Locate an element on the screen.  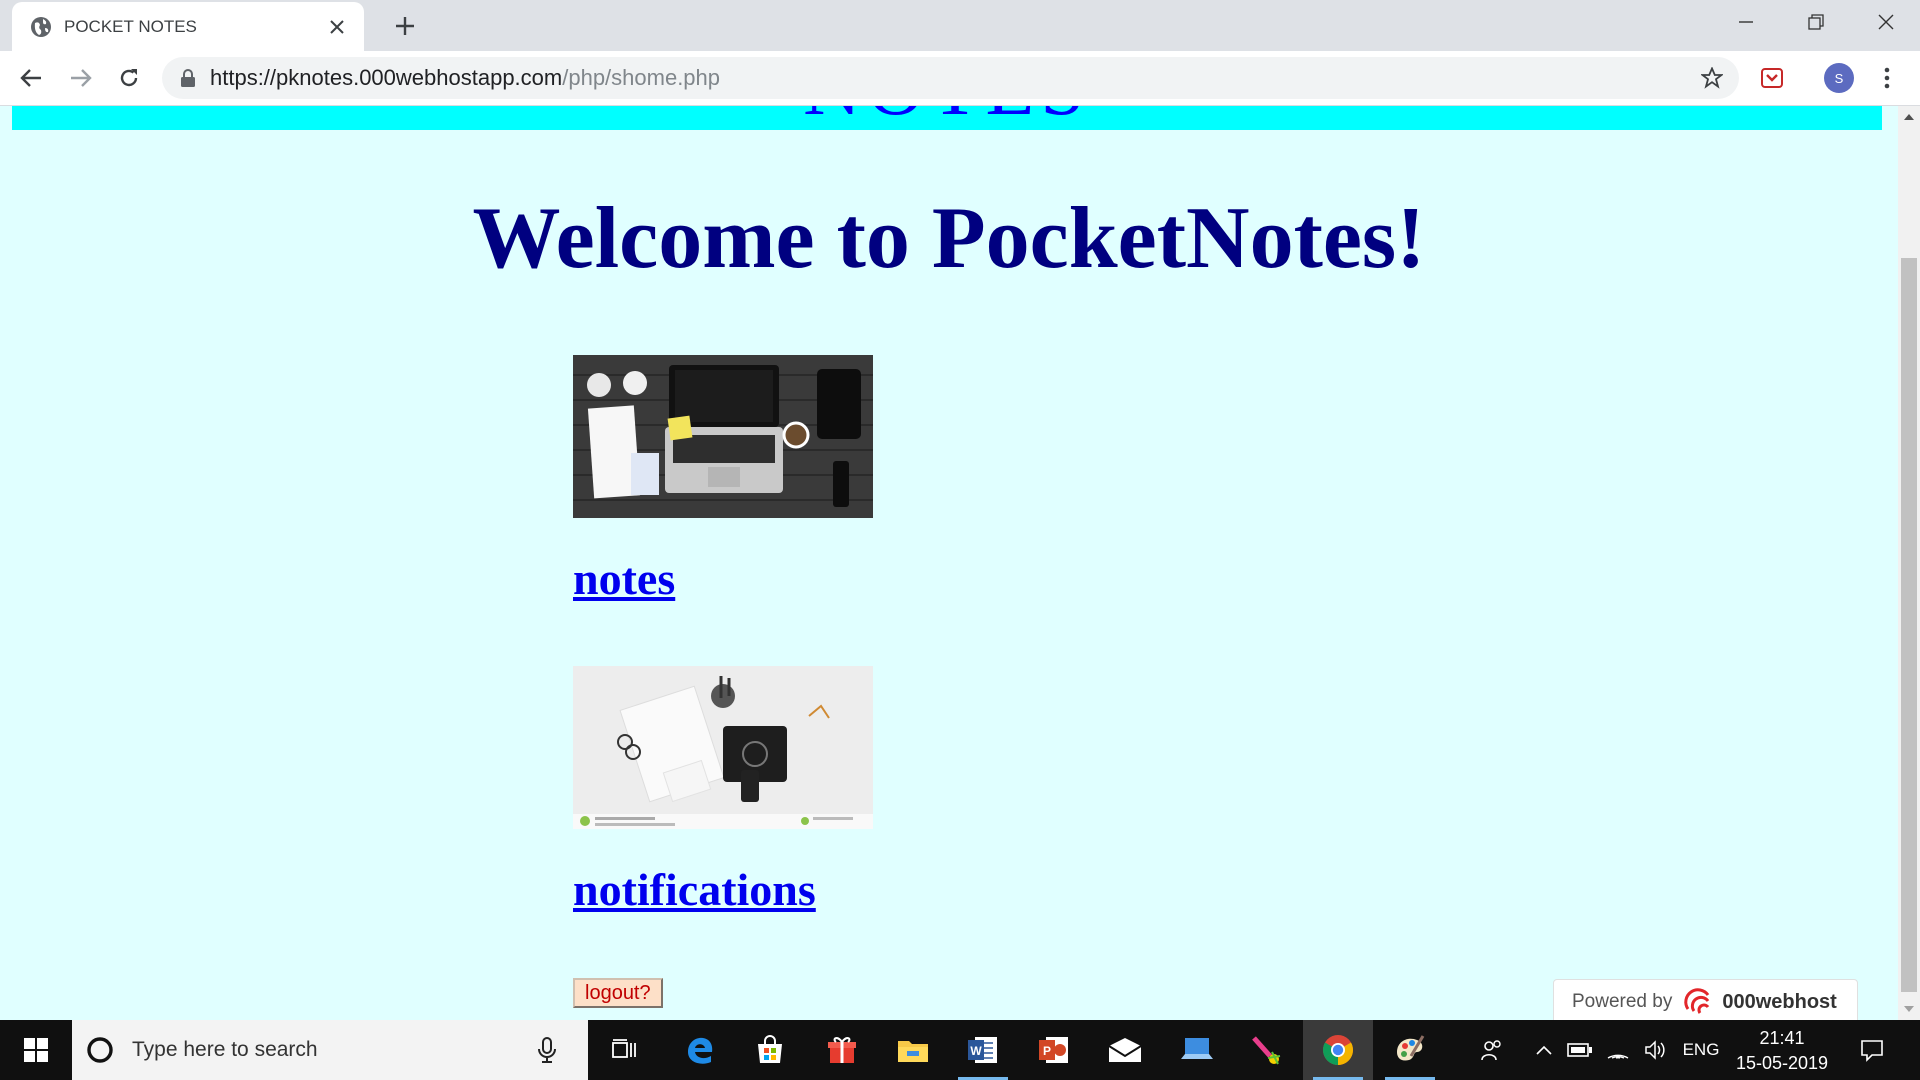
tab-close-icon is located at coordinates (337, 27).